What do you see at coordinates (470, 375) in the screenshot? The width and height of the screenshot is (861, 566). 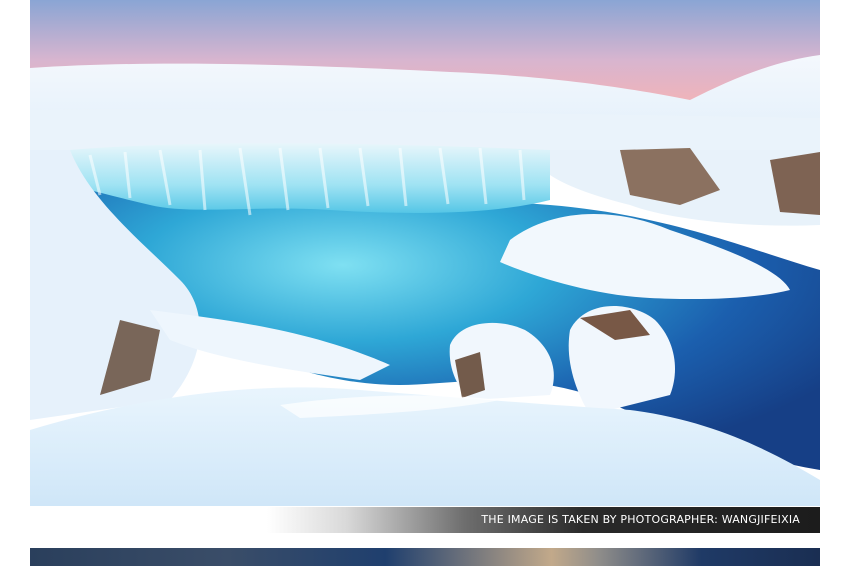 I see `boulder-left-rock` at bounding box center [470, 375].